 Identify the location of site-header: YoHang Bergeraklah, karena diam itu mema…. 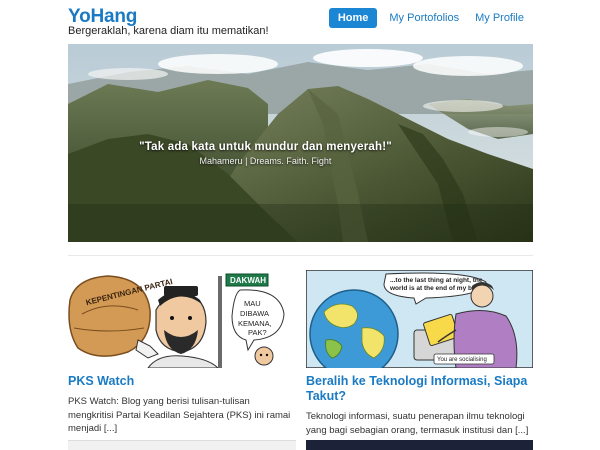
(300, 22).